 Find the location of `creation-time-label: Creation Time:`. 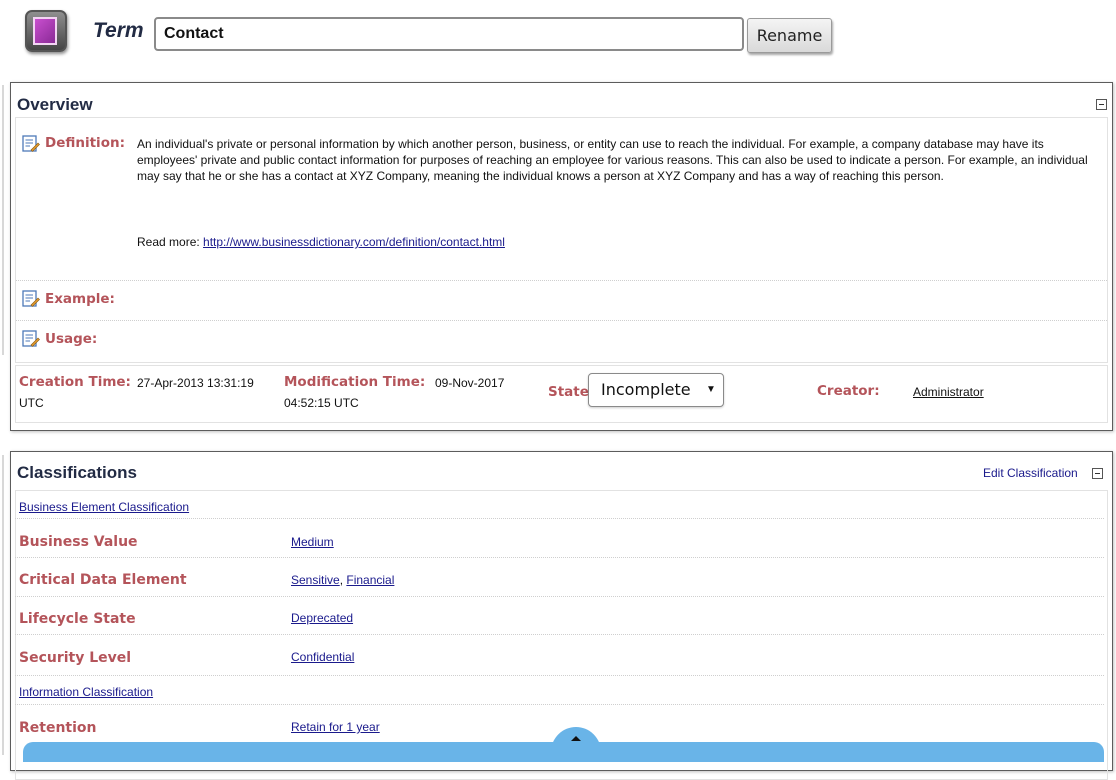

creation-time-label: Creation Time: is located at coordinates (75, 382).